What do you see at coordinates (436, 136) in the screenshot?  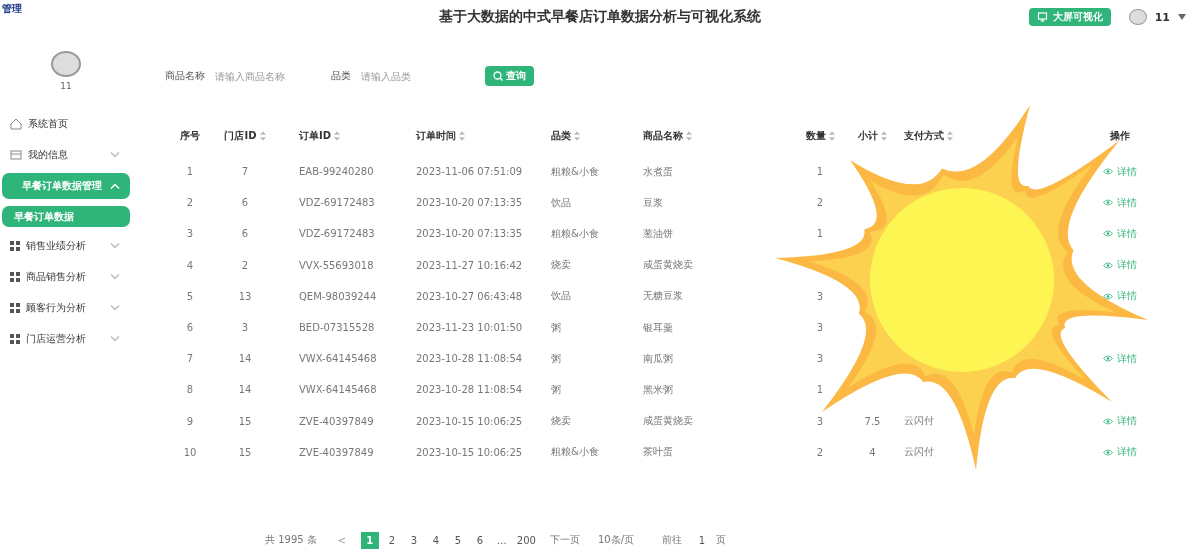 I see `column-header: 订单时间` at bounding box center [436, 136].